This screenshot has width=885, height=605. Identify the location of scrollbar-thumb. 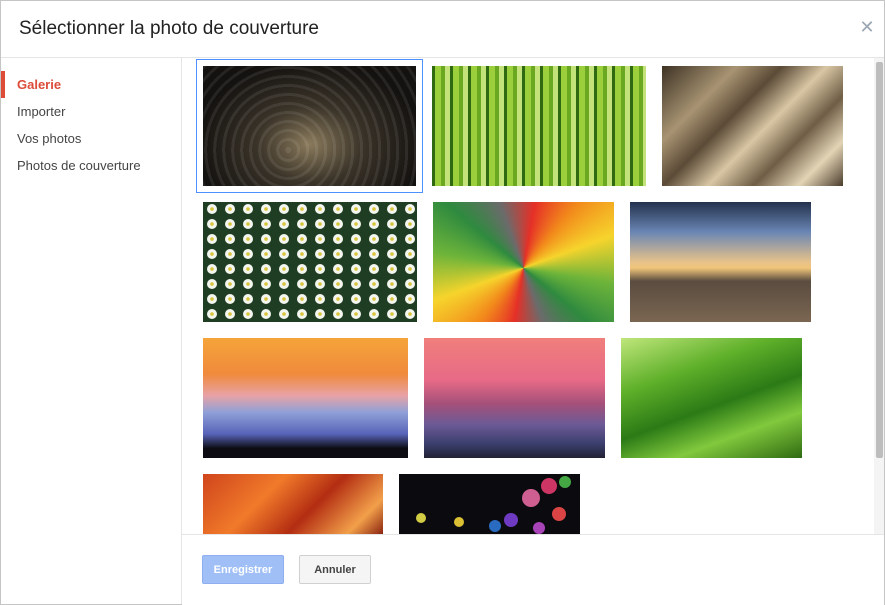
(879, 260).